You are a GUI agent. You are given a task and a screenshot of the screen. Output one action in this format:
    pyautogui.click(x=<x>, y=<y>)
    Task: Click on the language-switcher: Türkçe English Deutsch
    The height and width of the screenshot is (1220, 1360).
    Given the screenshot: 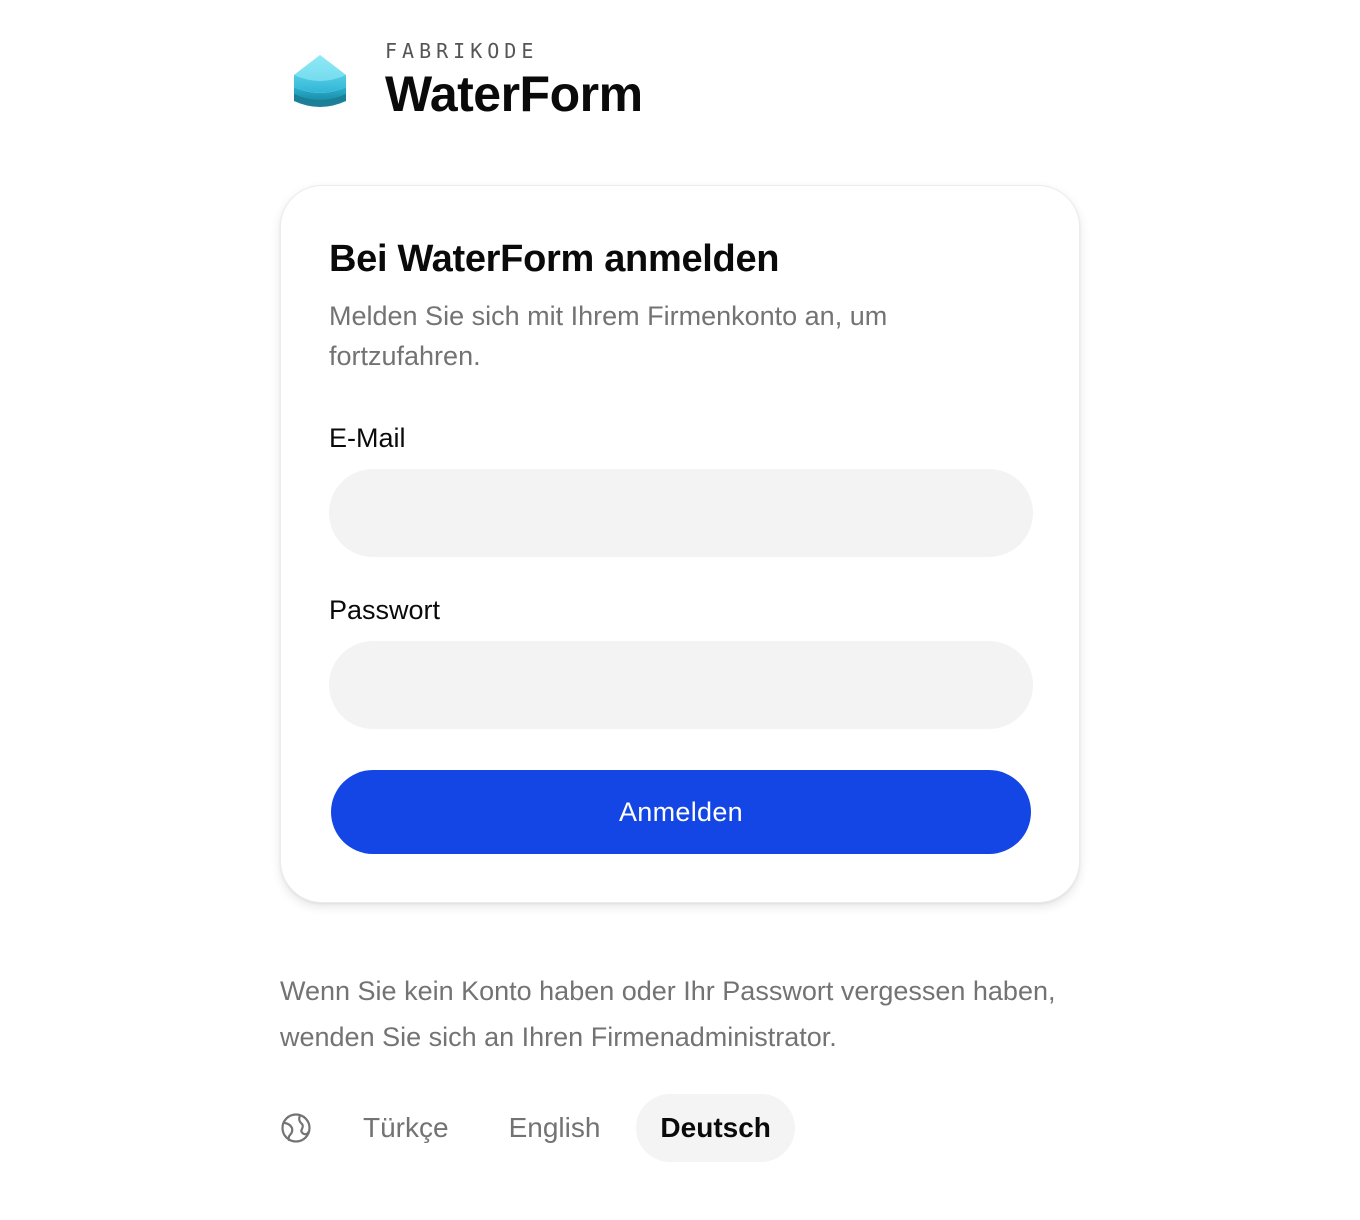 What is the action you would take?
    pyautogui.click(x=543, y=1128)
    